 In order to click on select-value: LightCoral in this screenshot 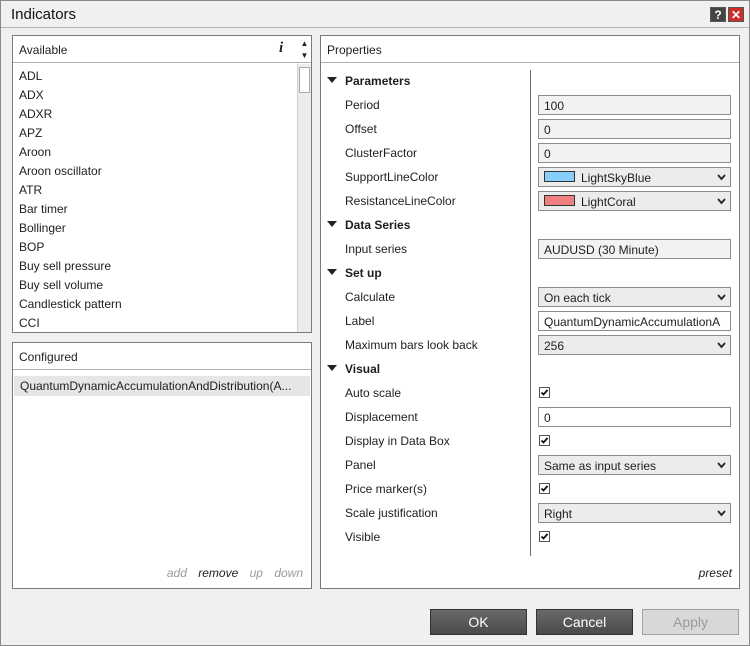, I will do `click(608, 202)`.